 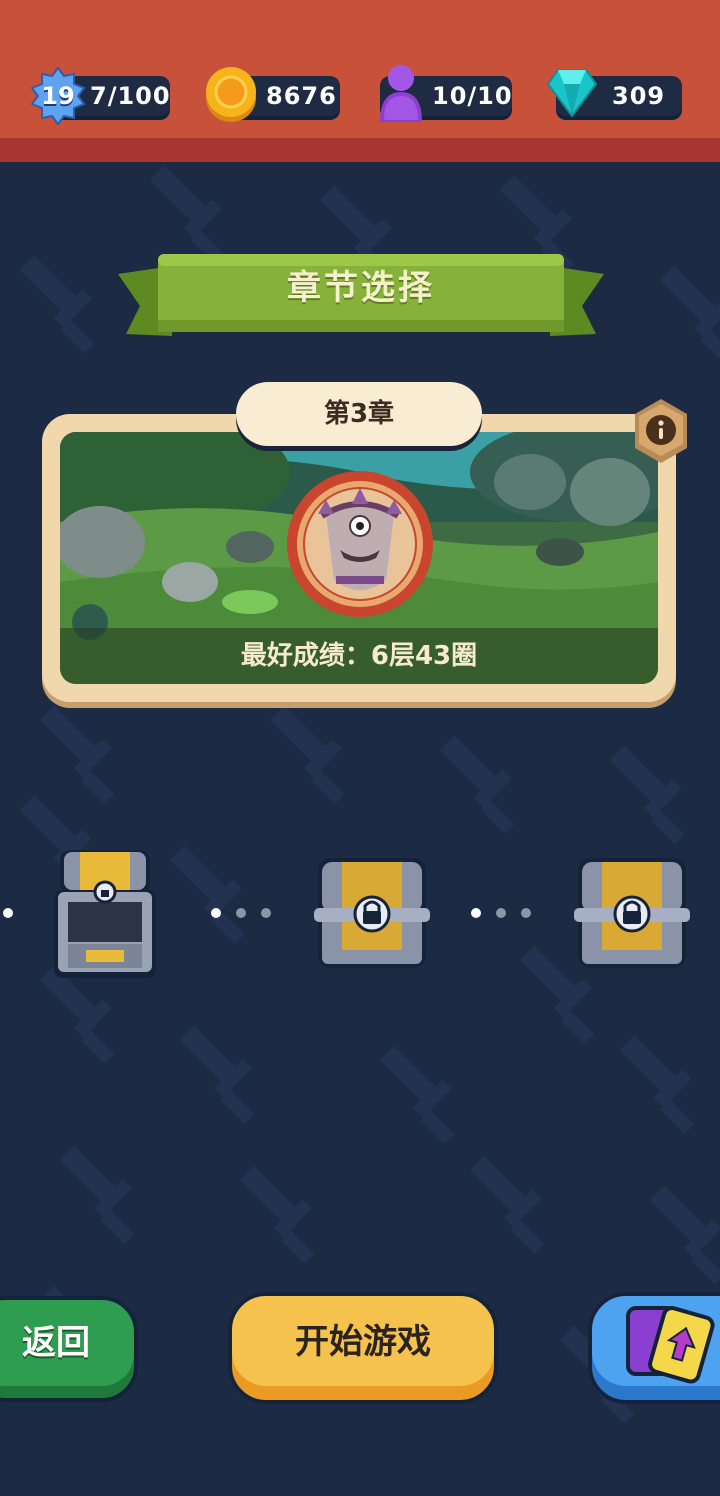 I want to click on back-button: 返回, so click(x=69, y=1349).